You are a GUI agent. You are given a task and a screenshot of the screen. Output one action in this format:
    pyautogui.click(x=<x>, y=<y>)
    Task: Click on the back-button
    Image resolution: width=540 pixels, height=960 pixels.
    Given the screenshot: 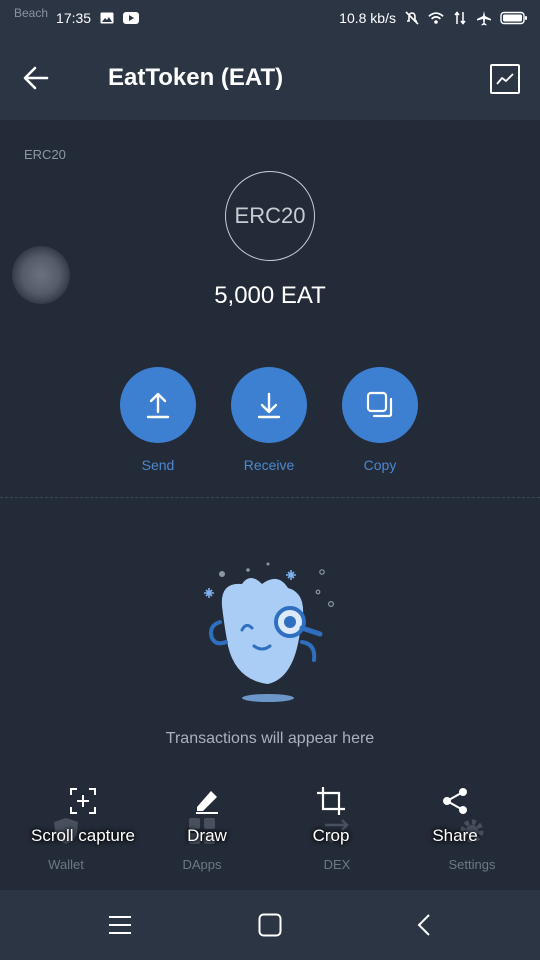 What is the action you would take?
    pyautogui.click(x=36, y=78)
    